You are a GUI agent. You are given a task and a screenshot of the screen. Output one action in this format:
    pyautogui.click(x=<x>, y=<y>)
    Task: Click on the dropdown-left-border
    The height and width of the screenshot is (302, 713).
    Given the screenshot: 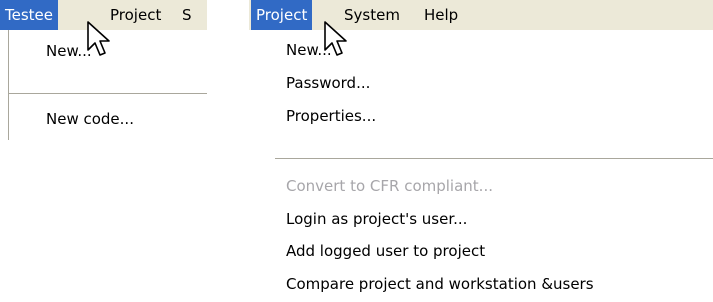 What is the action you would take?
    pyautogui.click(x=8, y=85)
    